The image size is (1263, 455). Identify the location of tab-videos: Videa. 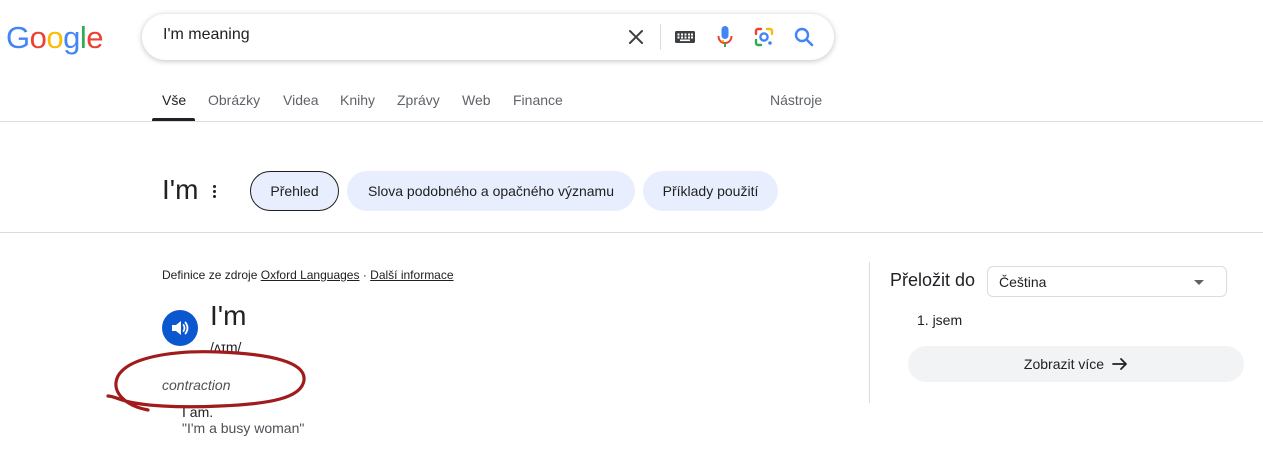
(301, 100).